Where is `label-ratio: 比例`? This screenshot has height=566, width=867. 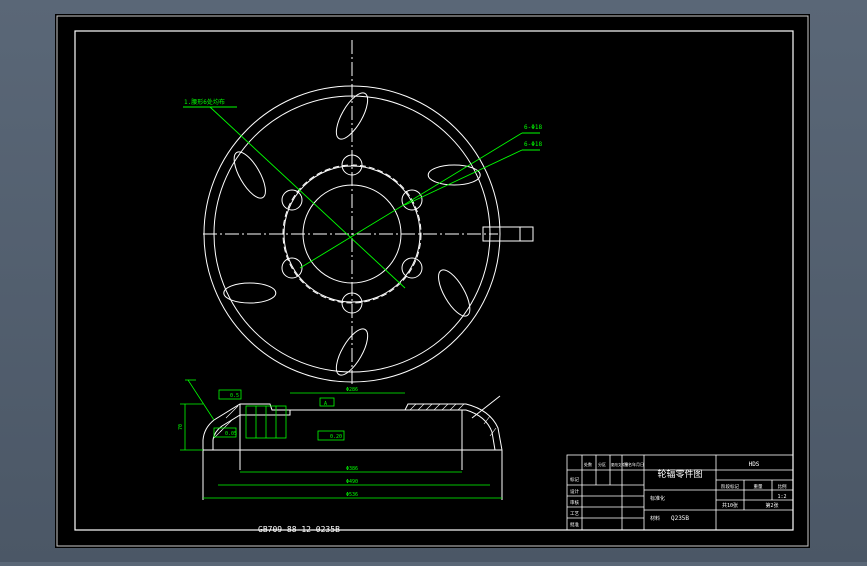
label-ratio: 比例 is located at coordinates (782, 486).